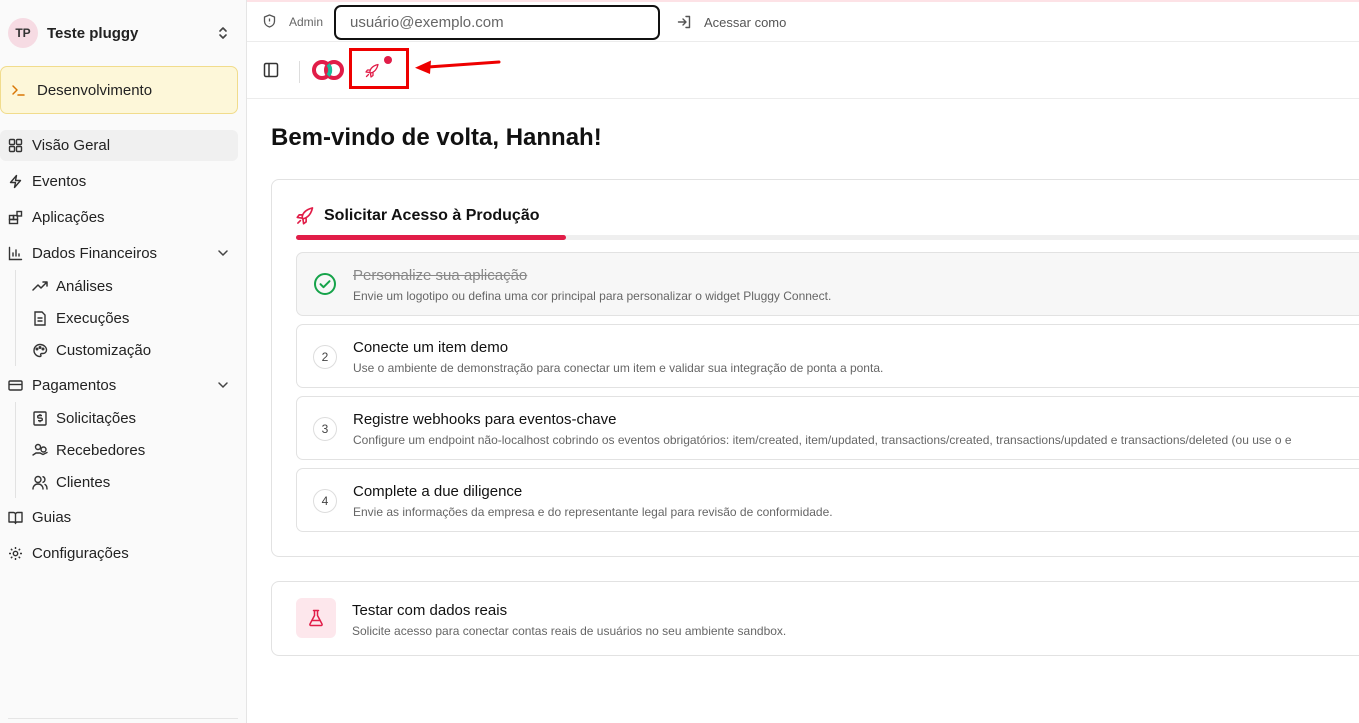 The height and width of the screenshot is (723, 1359). I want to click on sidebar-item-configuracoes: Configurações, so click(119, 553).